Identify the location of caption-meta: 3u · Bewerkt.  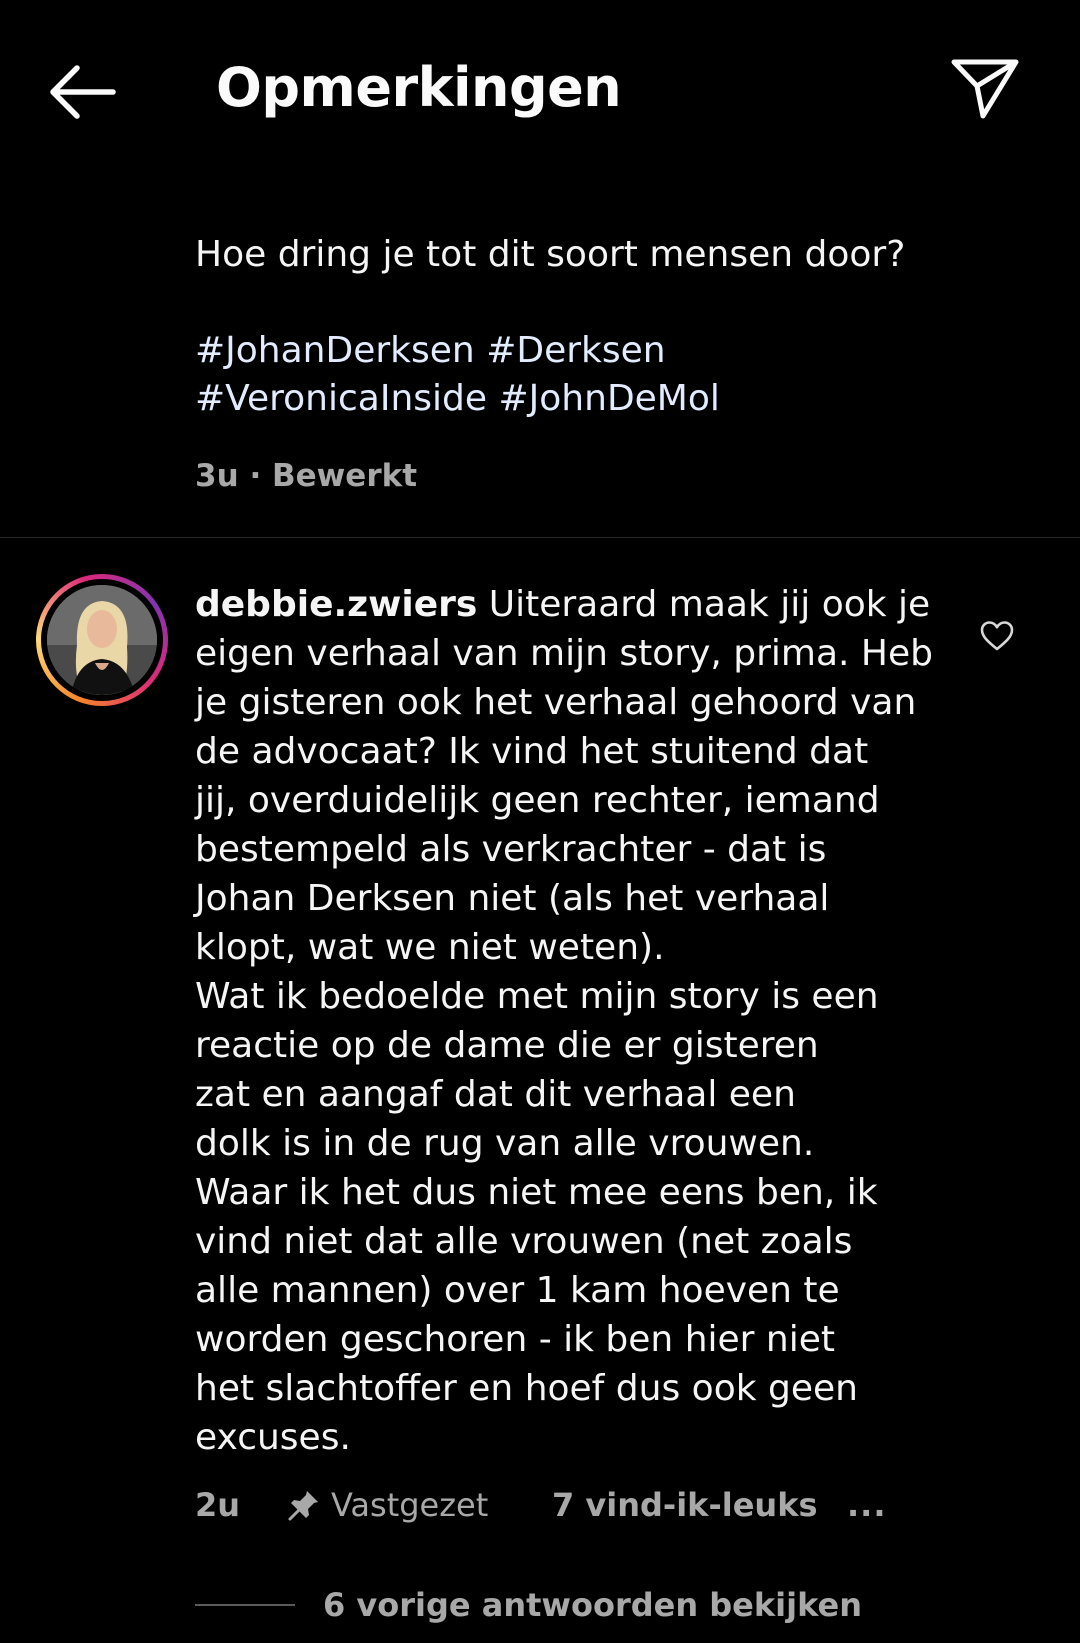
(306, 476).